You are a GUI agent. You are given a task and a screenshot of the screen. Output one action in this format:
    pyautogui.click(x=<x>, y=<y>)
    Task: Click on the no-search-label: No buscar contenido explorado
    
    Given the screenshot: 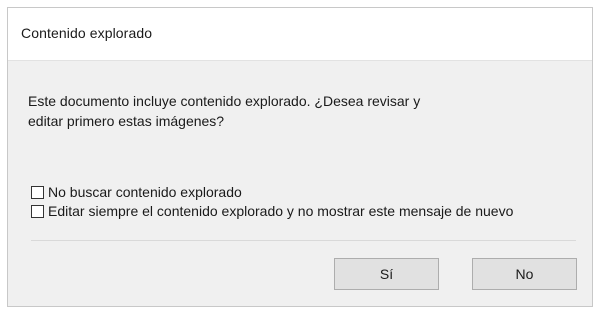 What is the action you would take?
    pyautogui.click(x=145, y=192)
    